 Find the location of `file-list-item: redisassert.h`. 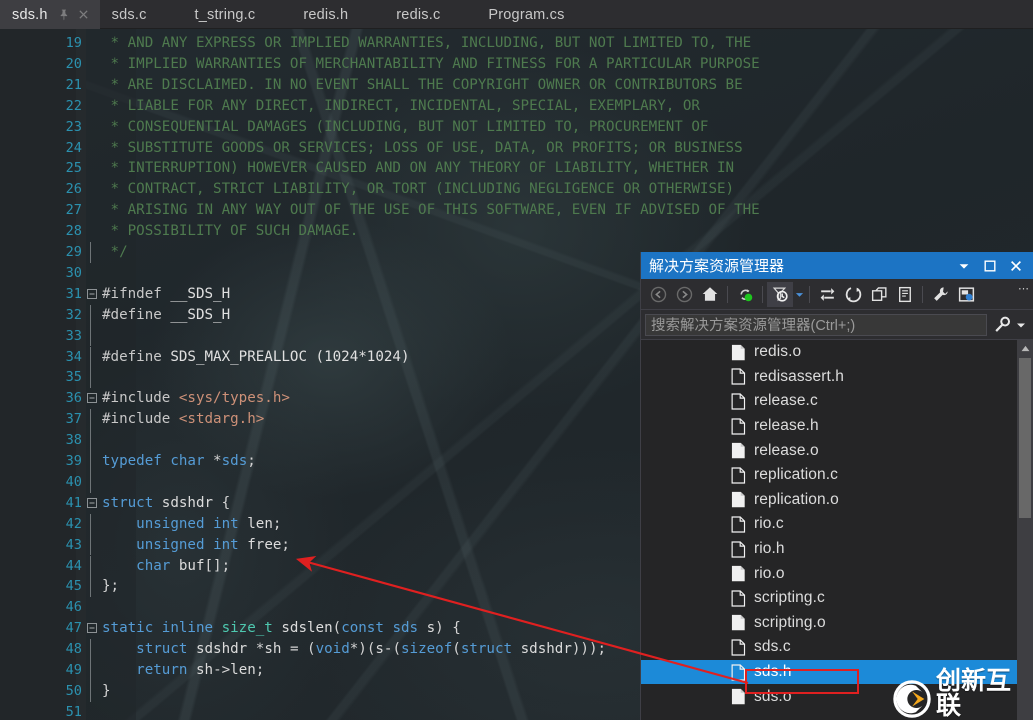

file-list-item: redisassert.h is located at coordinates (837, 377).